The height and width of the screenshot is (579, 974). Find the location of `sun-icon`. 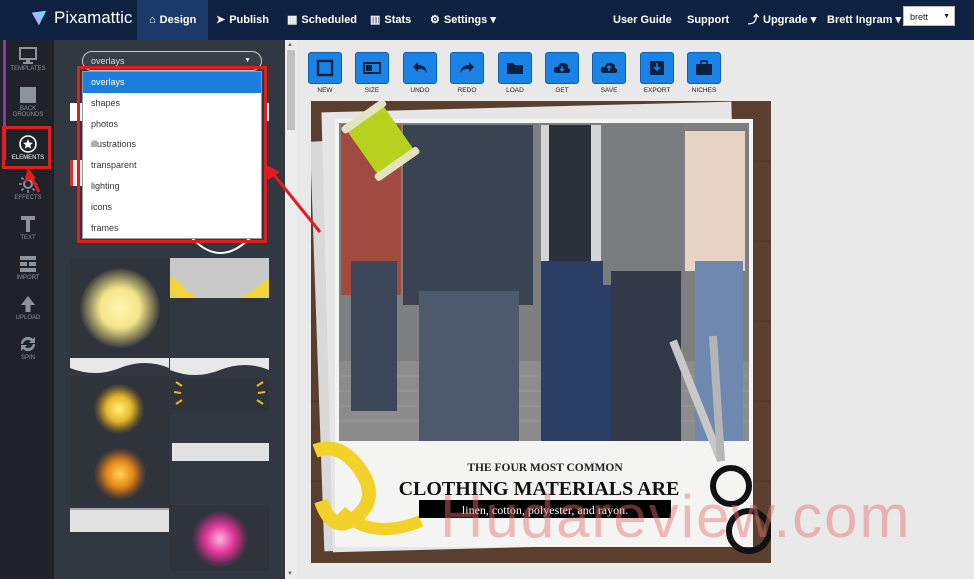

sun-icon is located at coordinates (28, 184).